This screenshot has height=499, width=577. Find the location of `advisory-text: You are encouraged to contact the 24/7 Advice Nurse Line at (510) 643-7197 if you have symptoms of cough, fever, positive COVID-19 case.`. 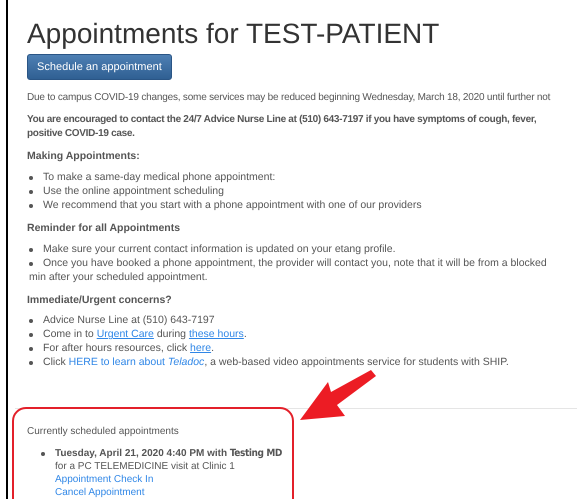

advisory-text: You are encouraged to contact the 24/7 Advice Nurse Line at (510) 643-7197 if you have symptoms of cough, fever, positive COVID-19 case. is located at coordinates (282, 127).